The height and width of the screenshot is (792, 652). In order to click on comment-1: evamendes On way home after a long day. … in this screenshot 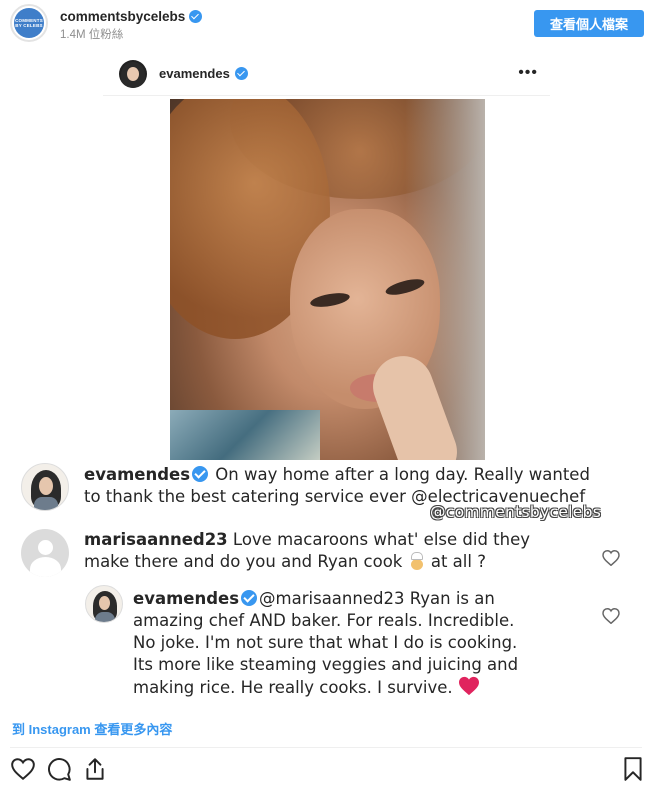, I will do `click(364, 486)`.